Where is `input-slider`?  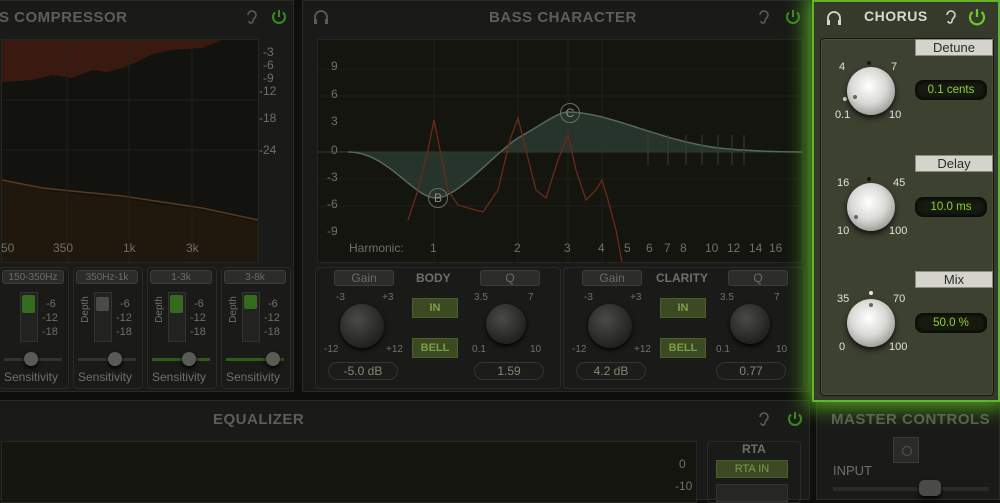
input-slider is located at coordinates (911, 488).